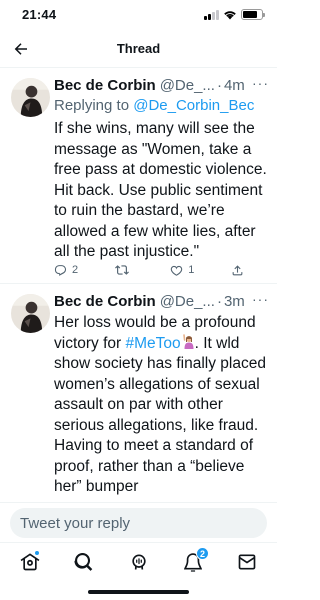 The height and width of the screenshot is (600, 320). I want to click on nav-search, so click(84, 562).